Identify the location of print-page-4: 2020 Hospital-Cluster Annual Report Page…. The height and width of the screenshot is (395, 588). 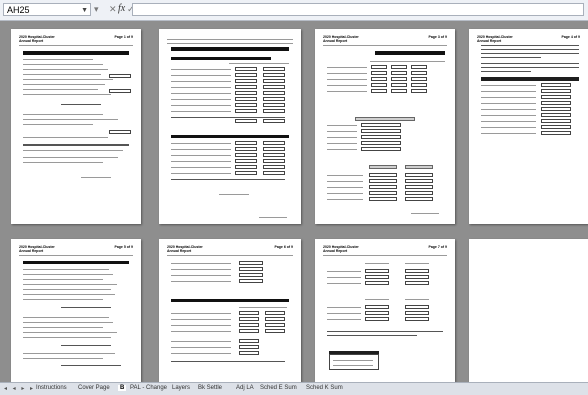
(528, 126).